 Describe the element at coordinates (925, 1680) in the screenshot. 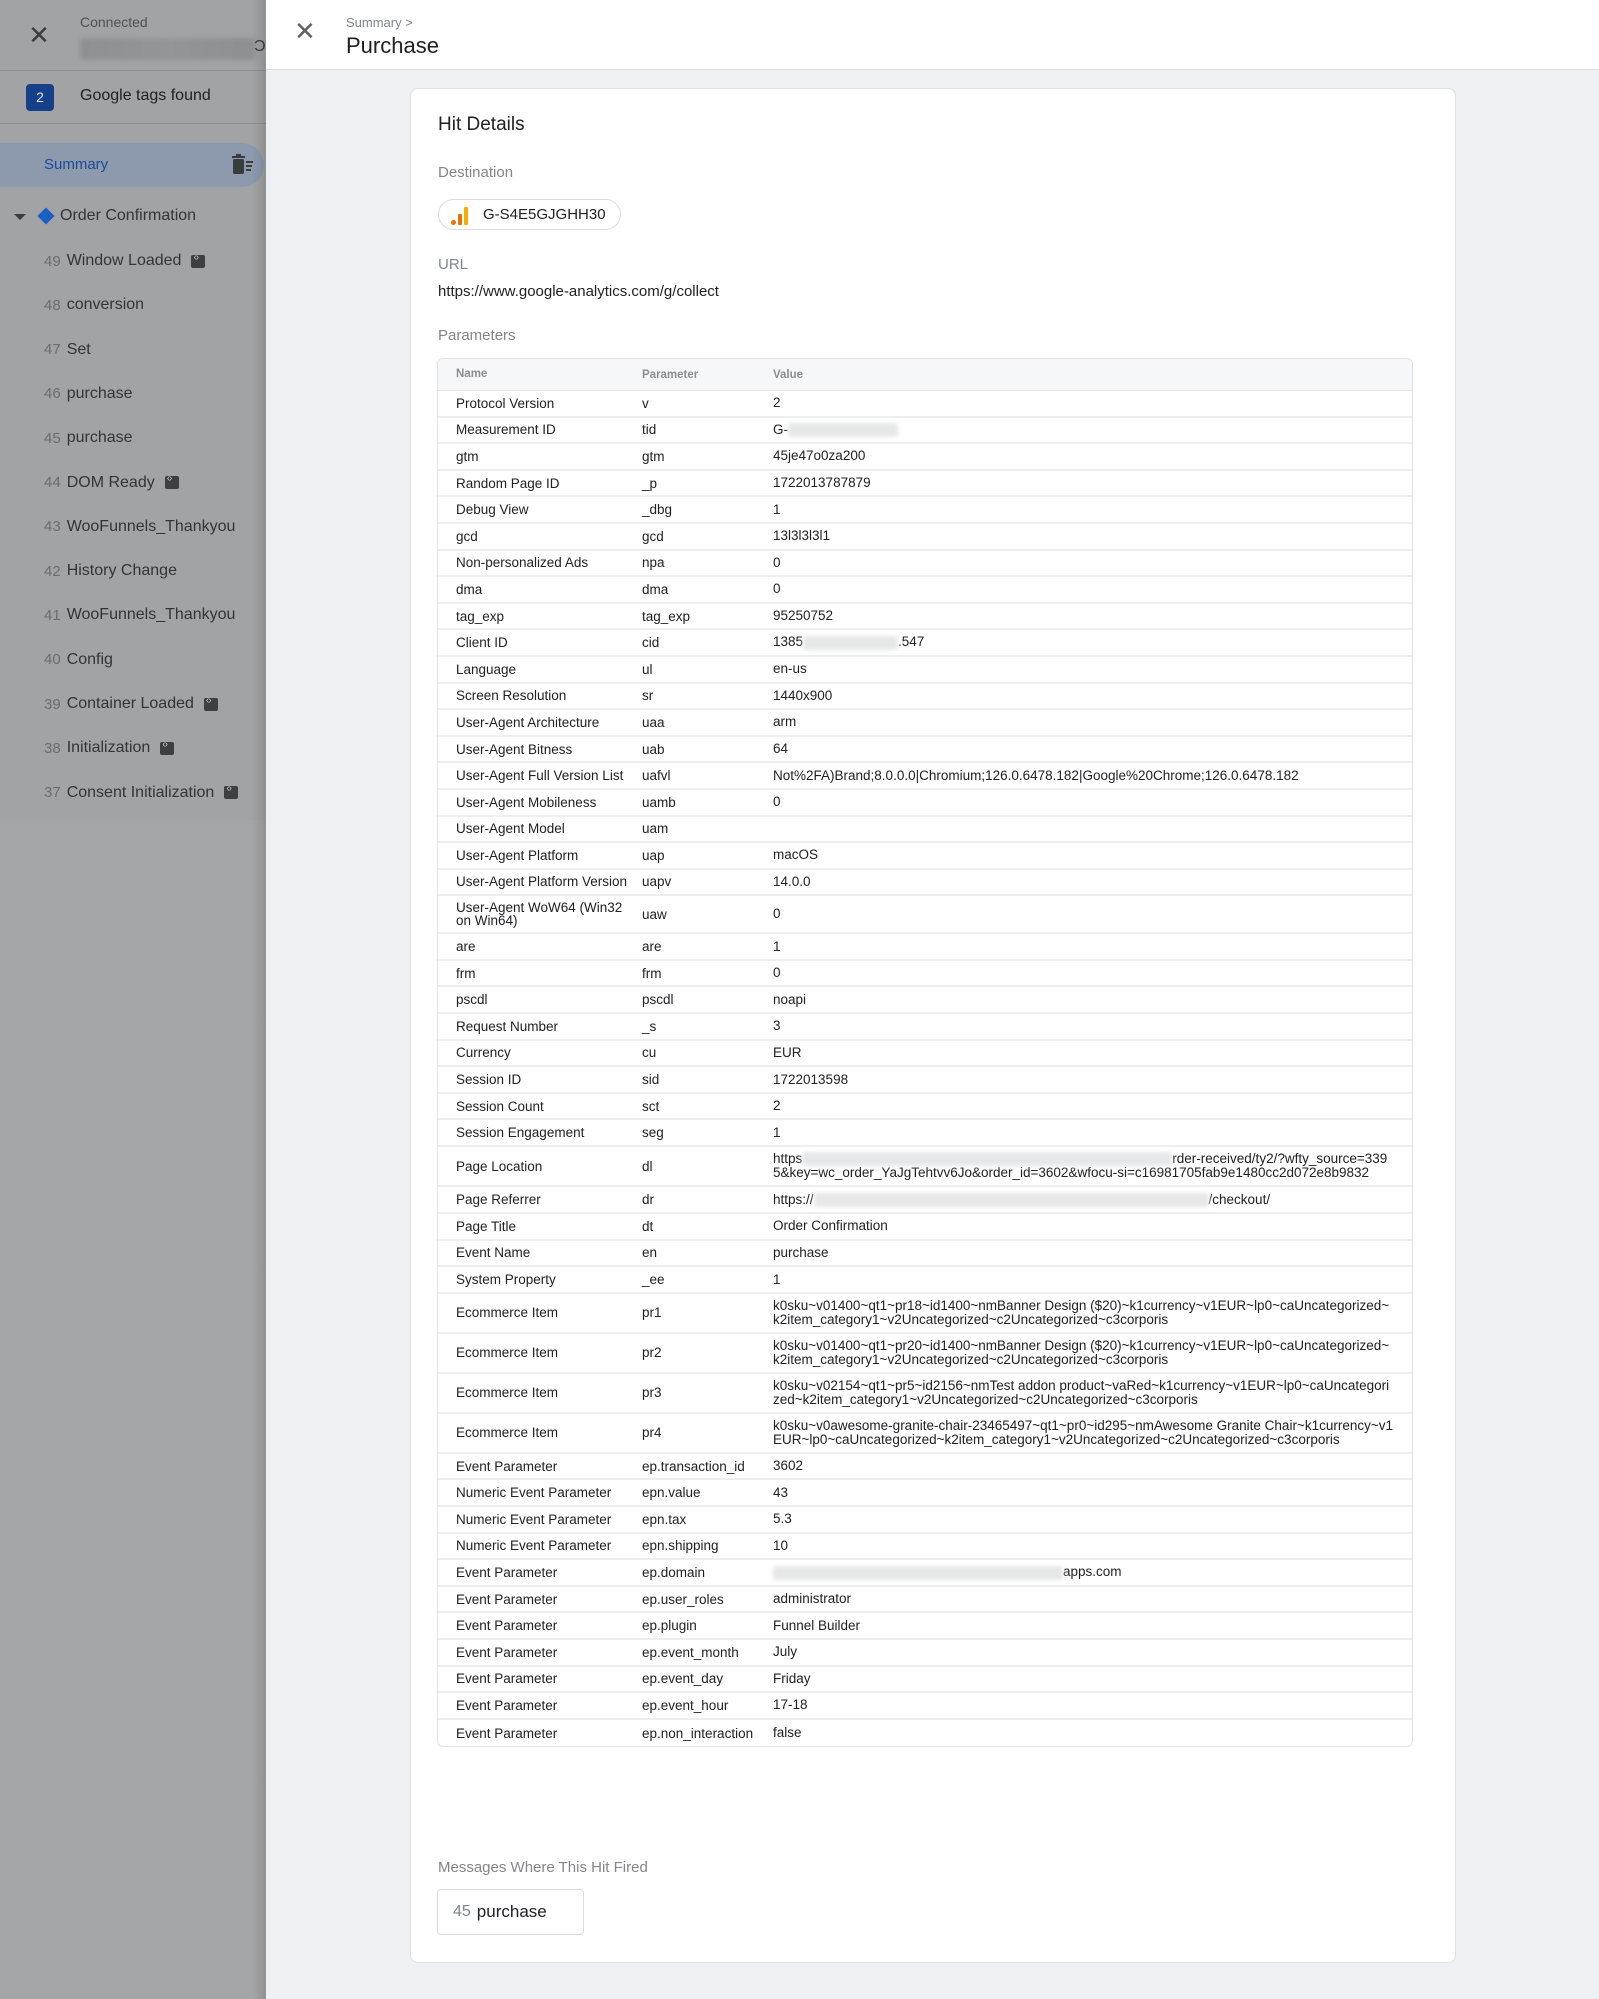

I see `table-row: Event Parameter ep.event_day Friday` at that location.